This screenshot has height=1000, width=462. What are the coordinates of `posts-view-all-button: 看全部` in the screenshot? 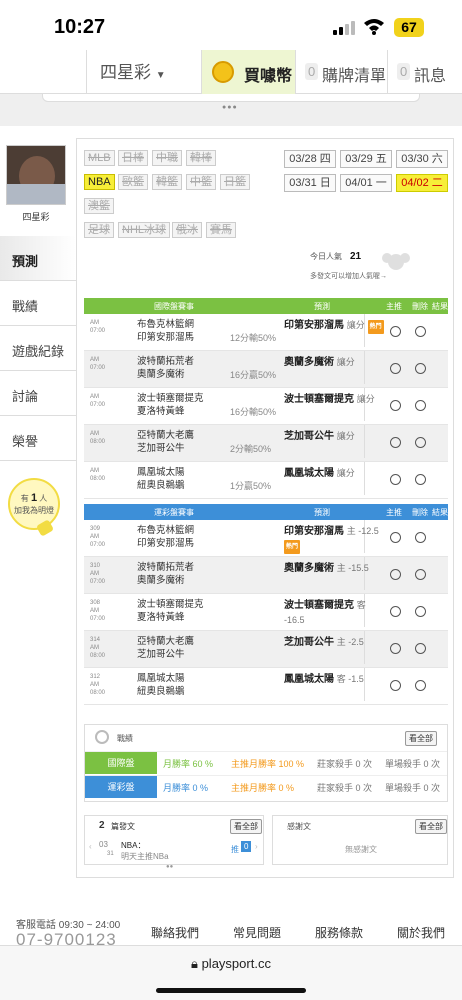 It's located at (246, 826).